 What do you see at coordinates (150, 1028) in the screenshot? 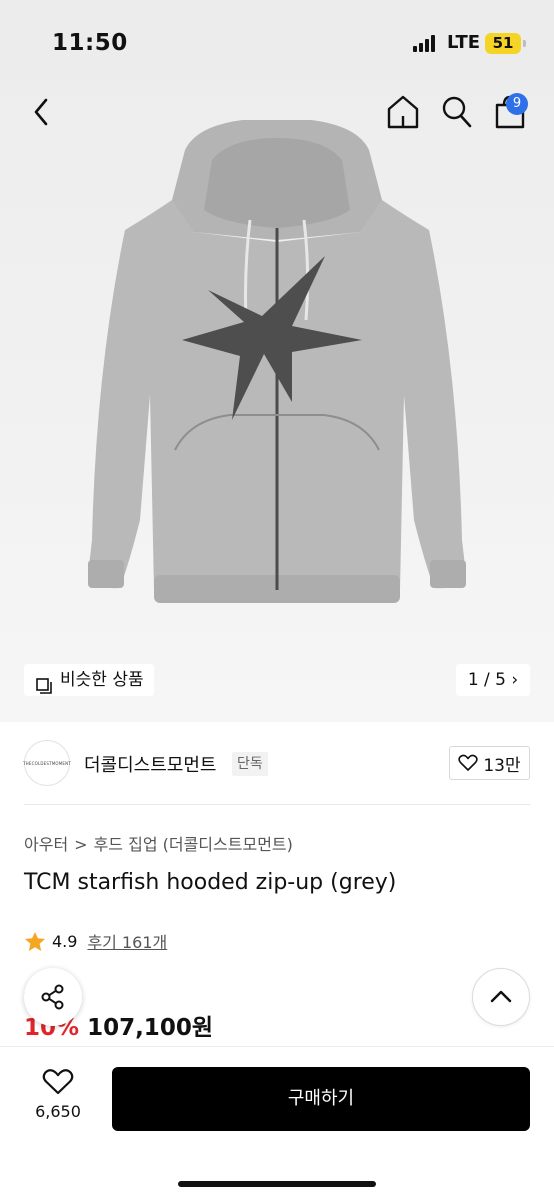
I see `sale-price: 107,100원` at bounding box center [150, 1028].